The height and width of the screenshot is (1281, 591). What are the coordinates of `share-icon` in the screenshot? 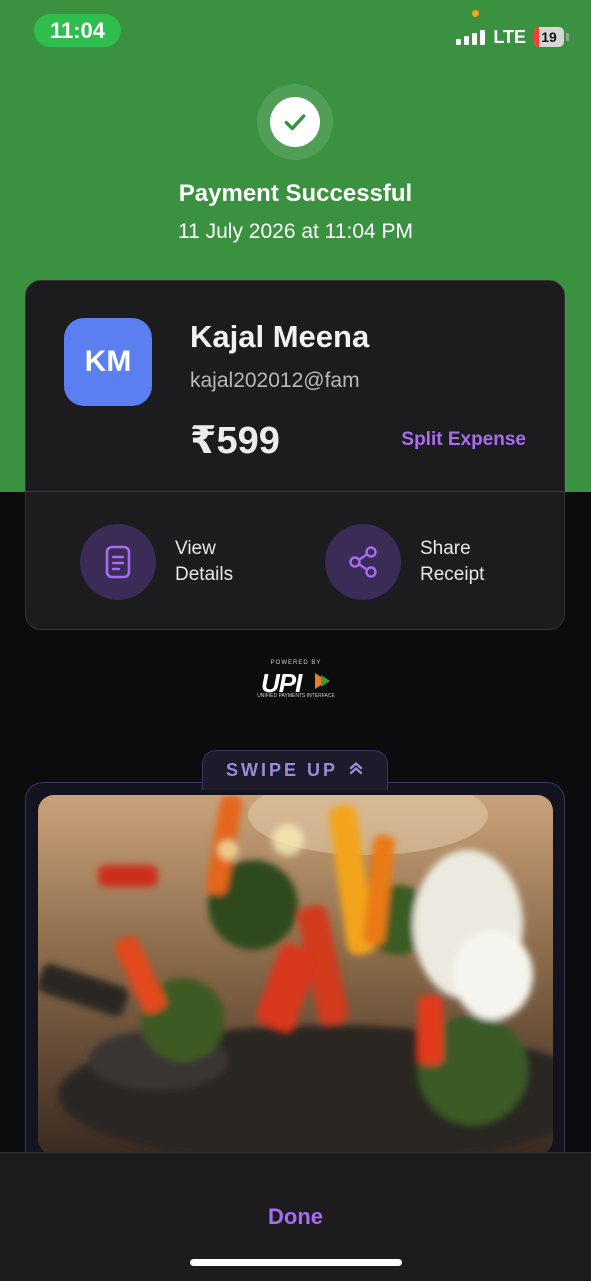 It's located at (363, 562).